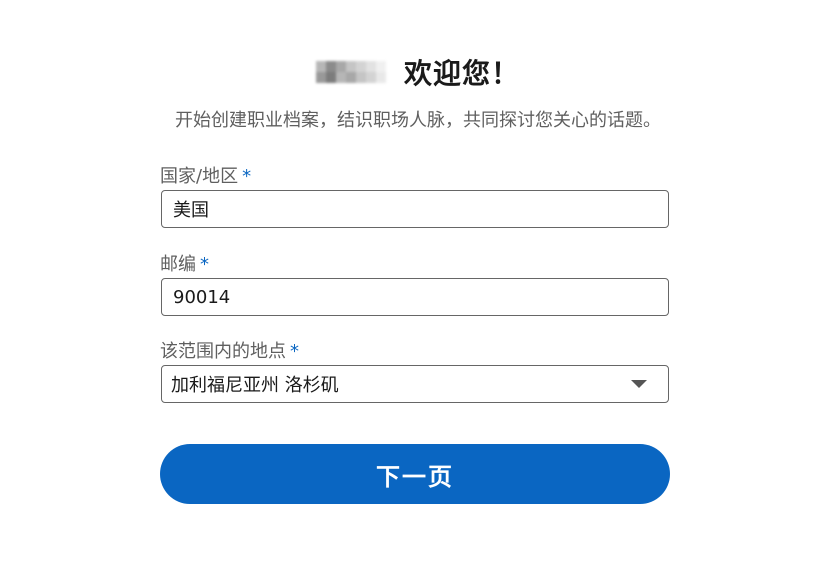 The height and width of the screenshot is (587, 836). What do you see at coordinates (639, 384) in the screenshot?
I see `chevron-down-icon` at bounding box center [639, 384].